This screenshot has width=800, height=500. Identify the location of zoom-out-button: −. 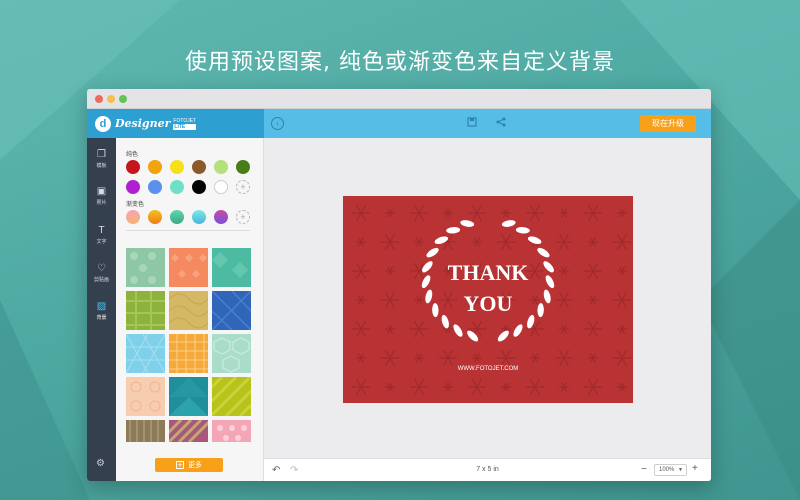
(644, 469).